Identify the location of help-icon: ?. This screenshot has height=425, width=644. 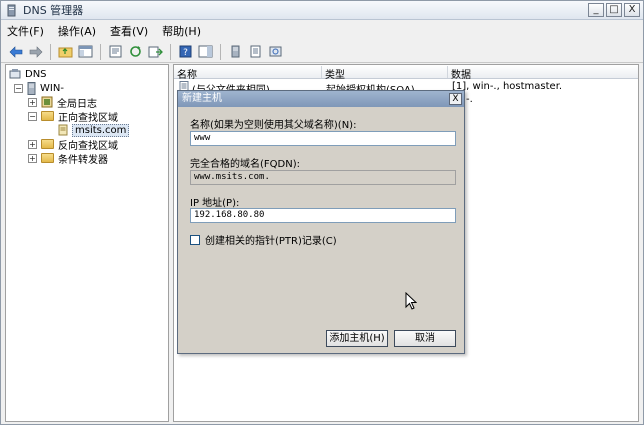
(185, 51).